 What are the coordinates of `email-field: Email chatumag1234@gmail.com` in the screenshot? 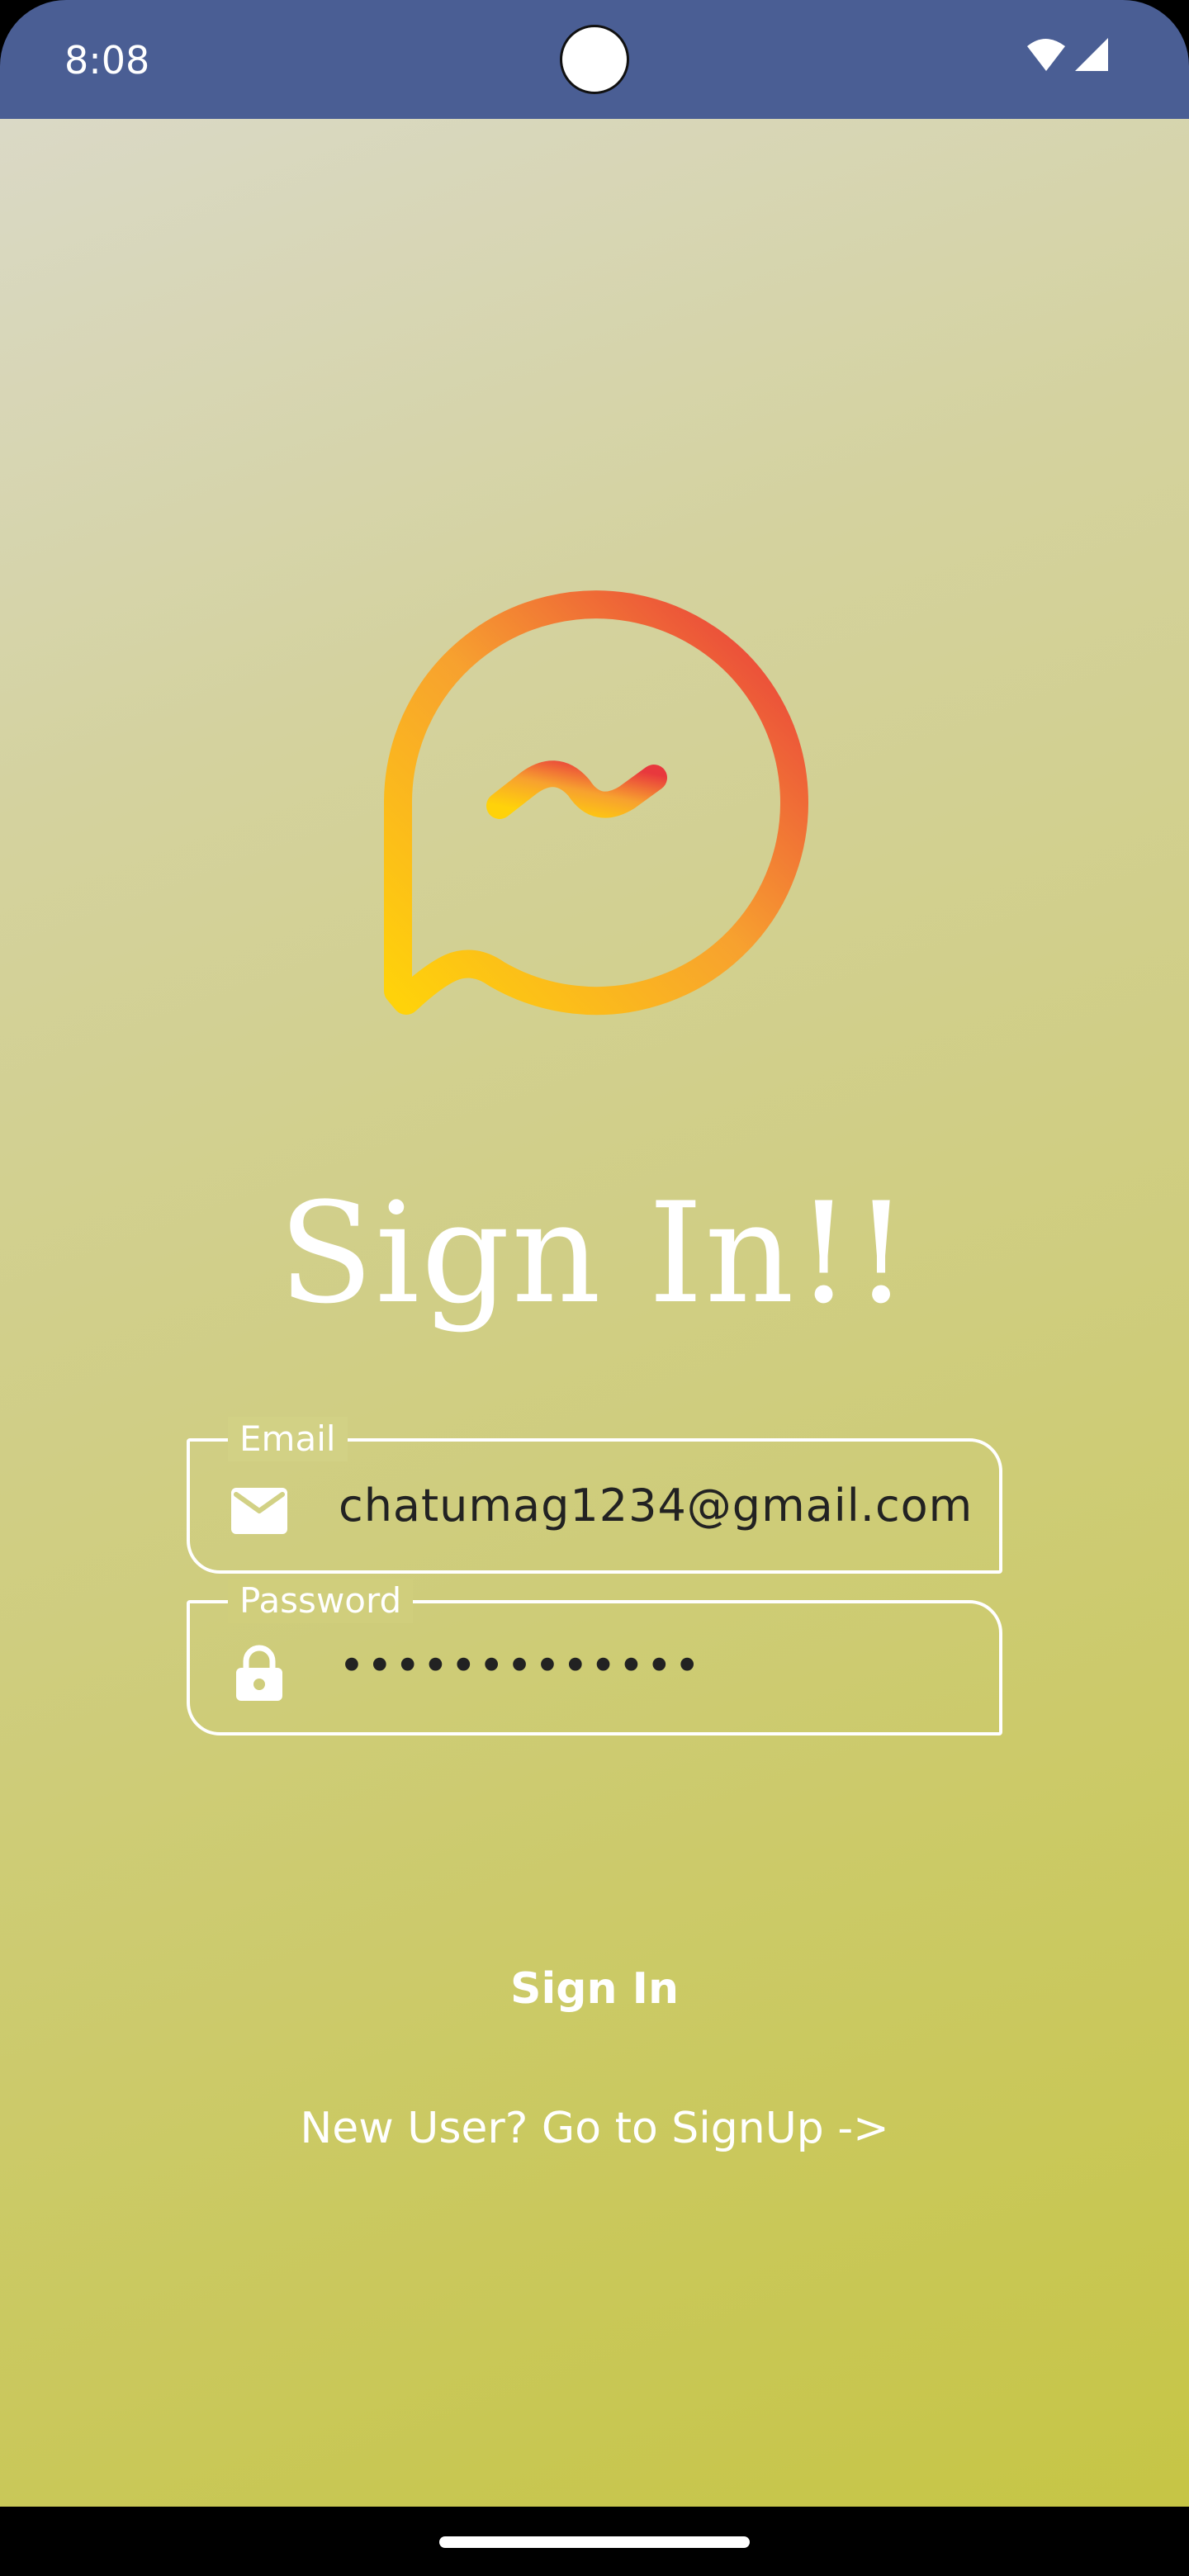 It's located at (594, 1495).